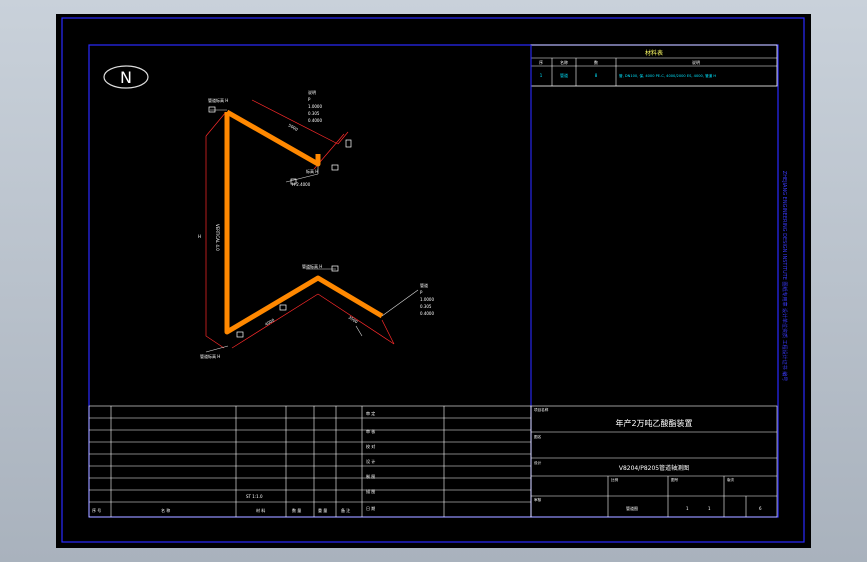 This screenshot has height=562, width=867. What do you see at coordinates (421, 292) in the screenshot?
I see `annotation-right-1: P` at bounding box center [421, 292].